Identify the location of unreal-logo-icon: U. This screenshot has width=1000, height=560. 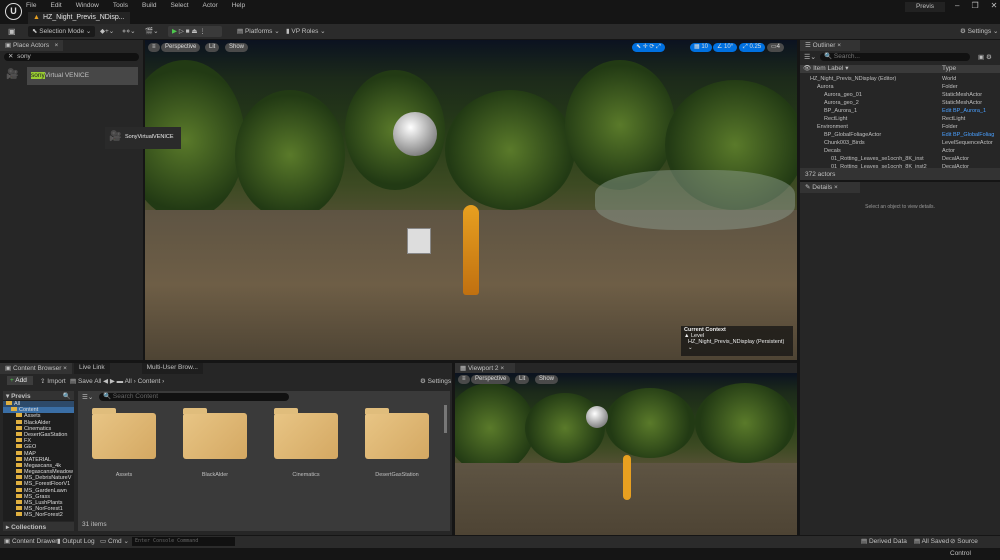
(13, 11).